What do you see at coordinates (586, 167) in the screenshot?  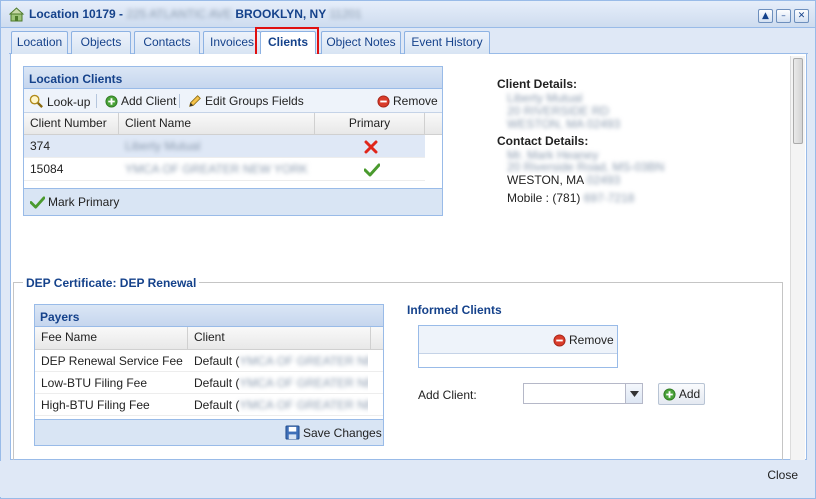 I see `contact-address-blurred: 20 Riverside Road, MS-03BN` at bounding box center [586, 167].